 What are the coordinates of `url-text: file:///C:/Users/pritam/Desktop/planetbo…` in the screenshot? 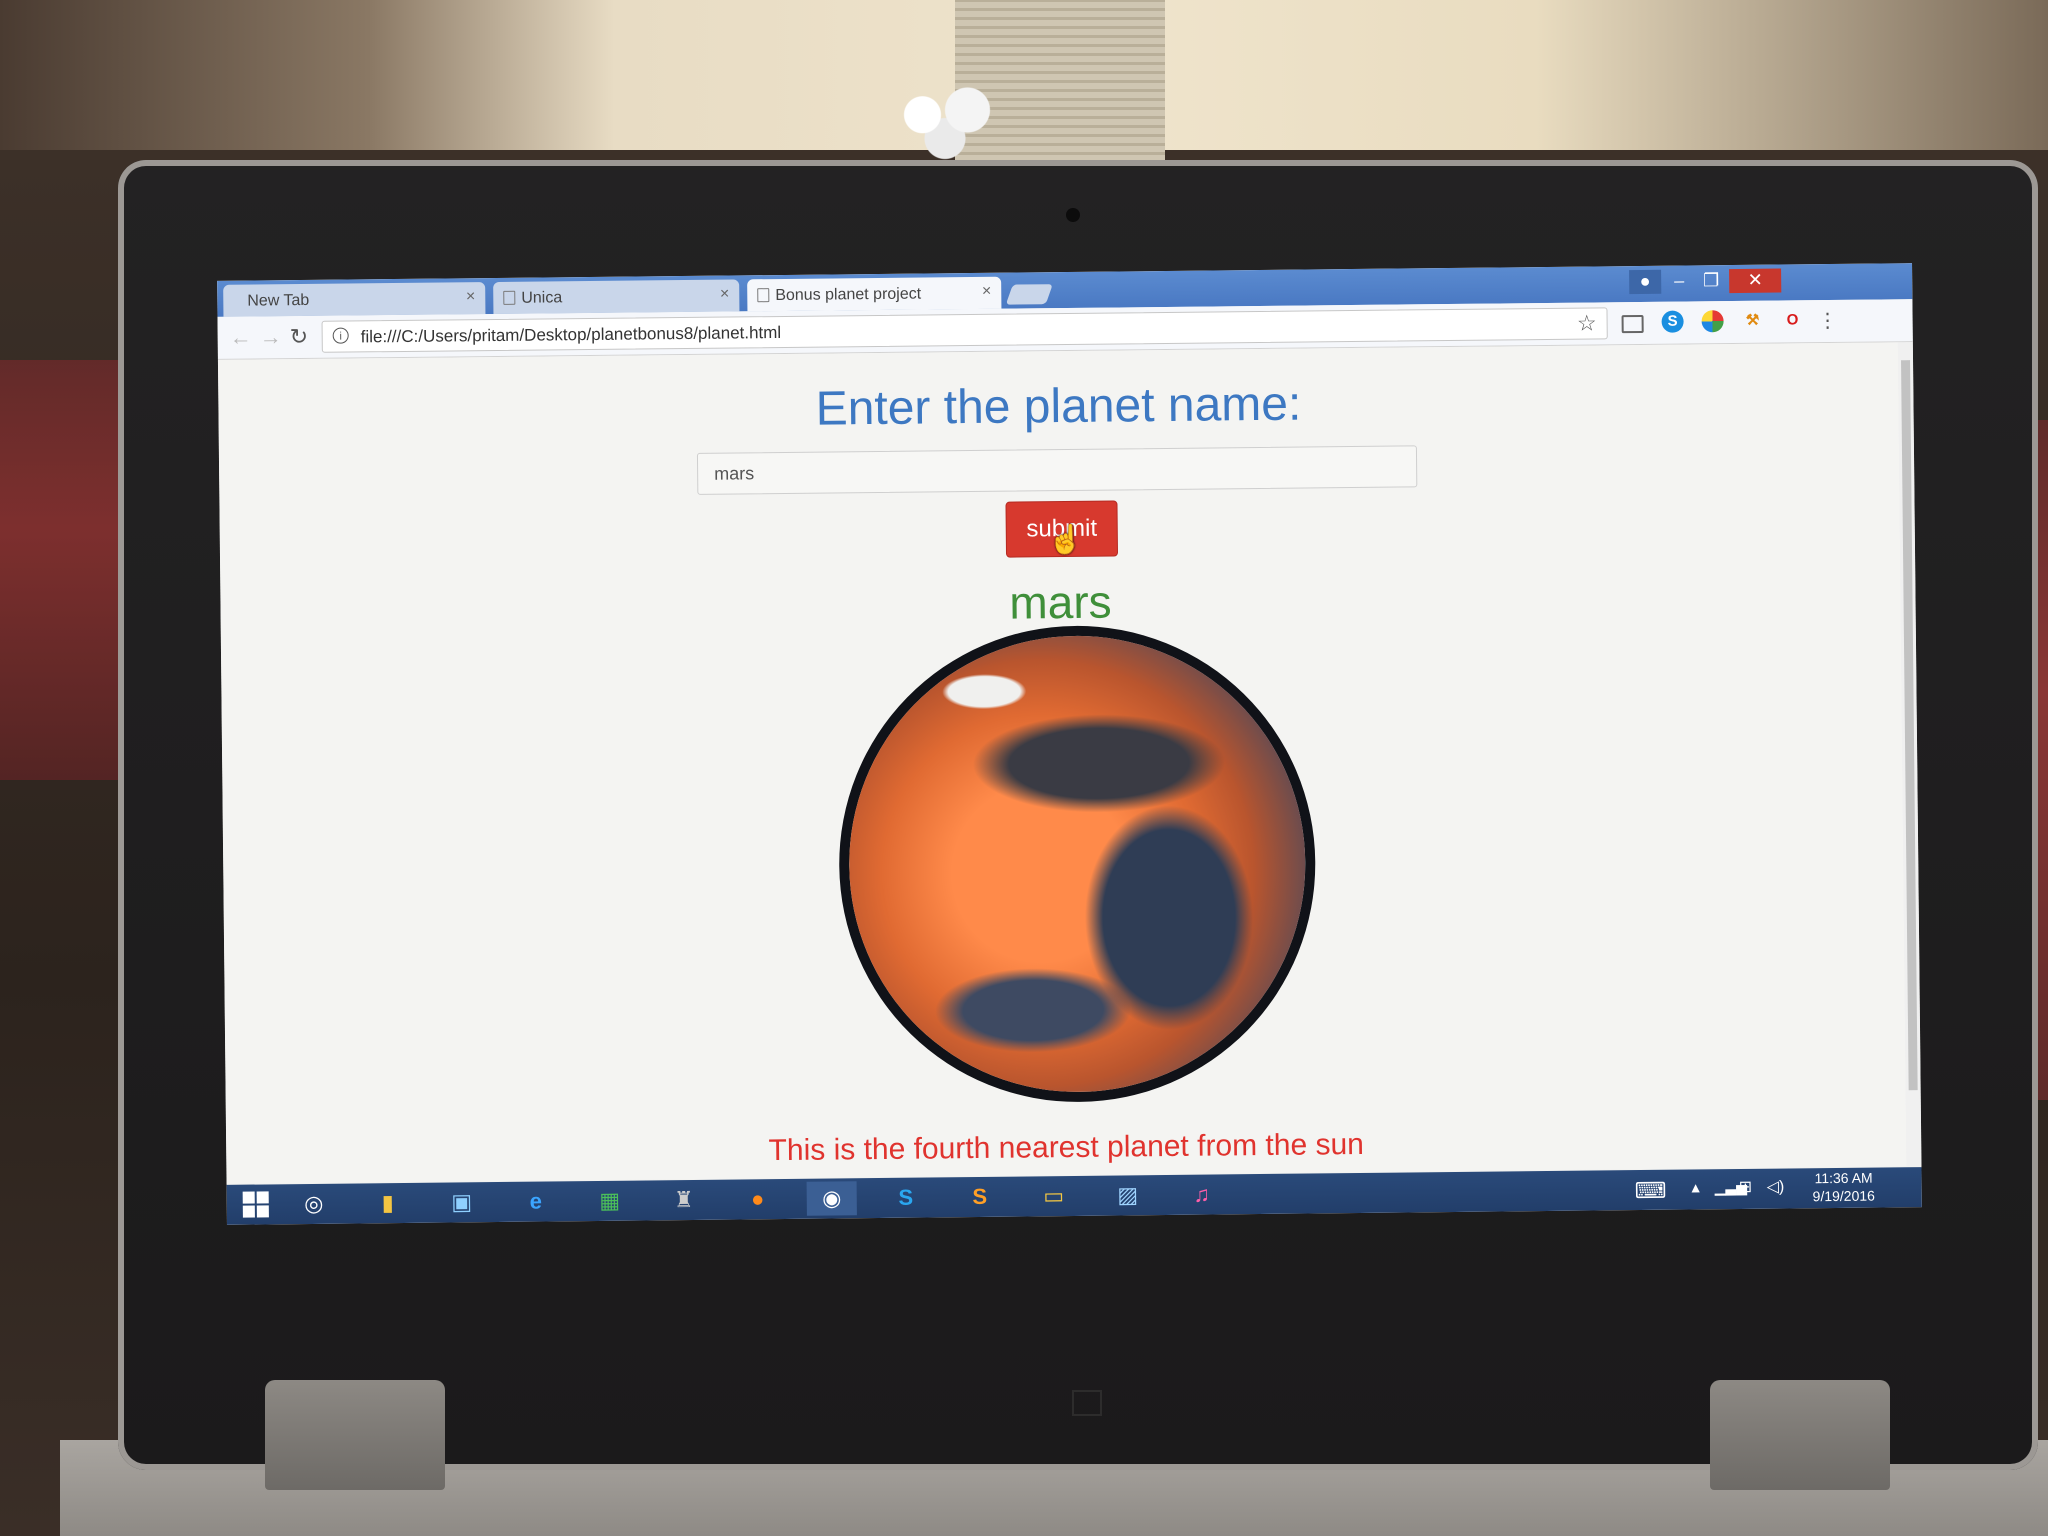 It's located at (571, 334).